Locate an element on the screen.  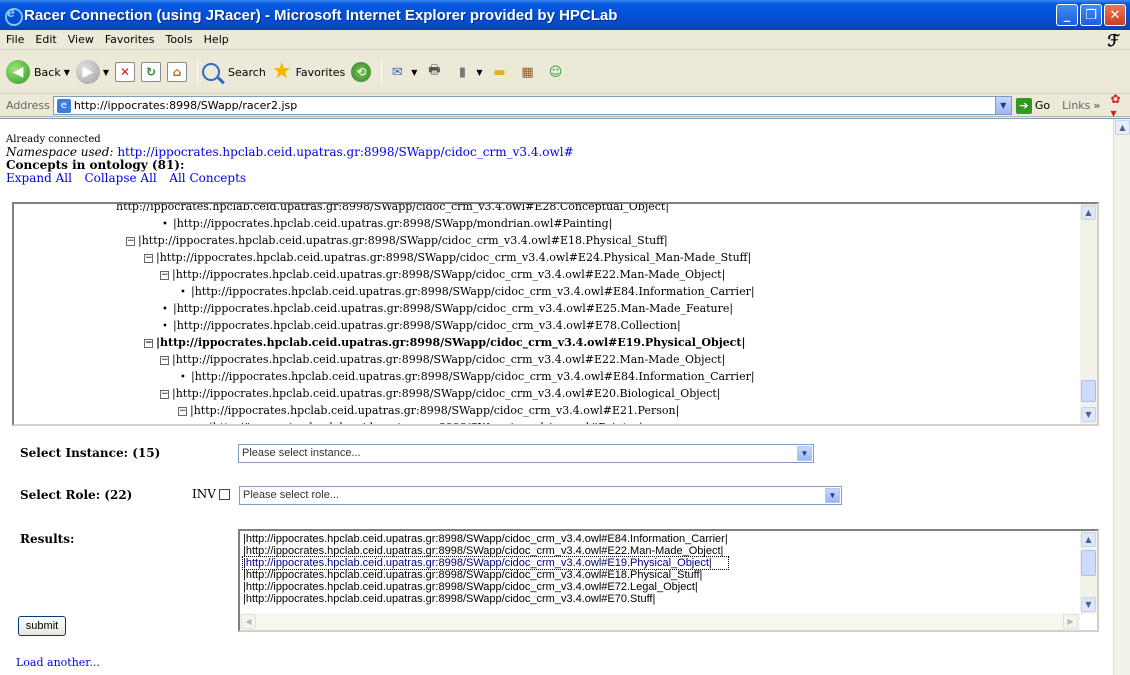
print-icon: 🖶 is located at coordinates (434, 70).